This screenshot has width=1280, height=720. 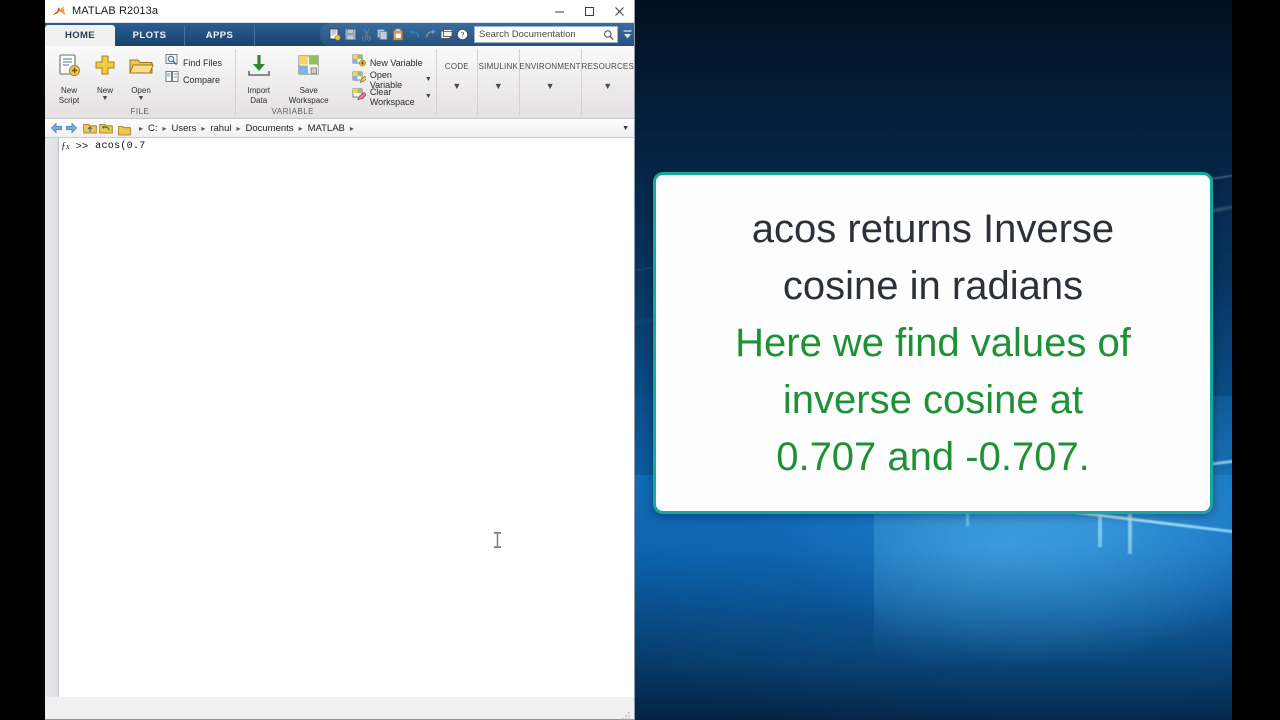 I want to click on callout-line-5: 0.707 and -0.707., so click(x=933, y=456).